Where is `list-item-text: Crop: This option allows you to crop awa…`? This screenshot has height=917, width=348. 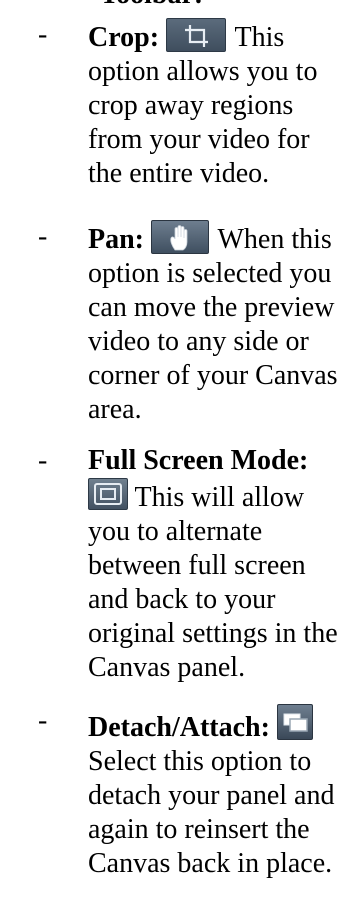
list-item-text: Crop: This option allows you to crop awa… is located at coordinates (217, 104).